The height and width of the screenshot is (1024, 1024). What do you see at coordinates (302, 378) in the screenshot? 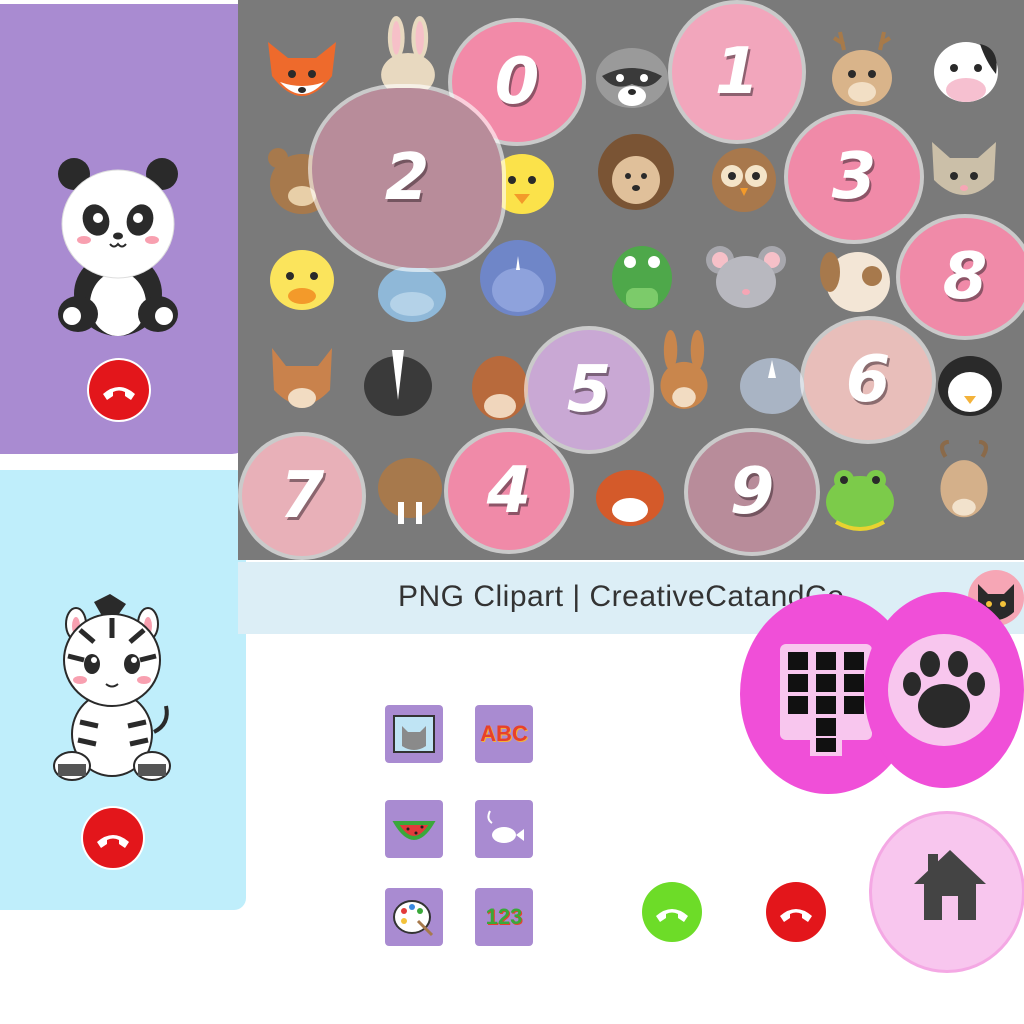
I see `squirrel-icon` at bounding box center [302, 378].